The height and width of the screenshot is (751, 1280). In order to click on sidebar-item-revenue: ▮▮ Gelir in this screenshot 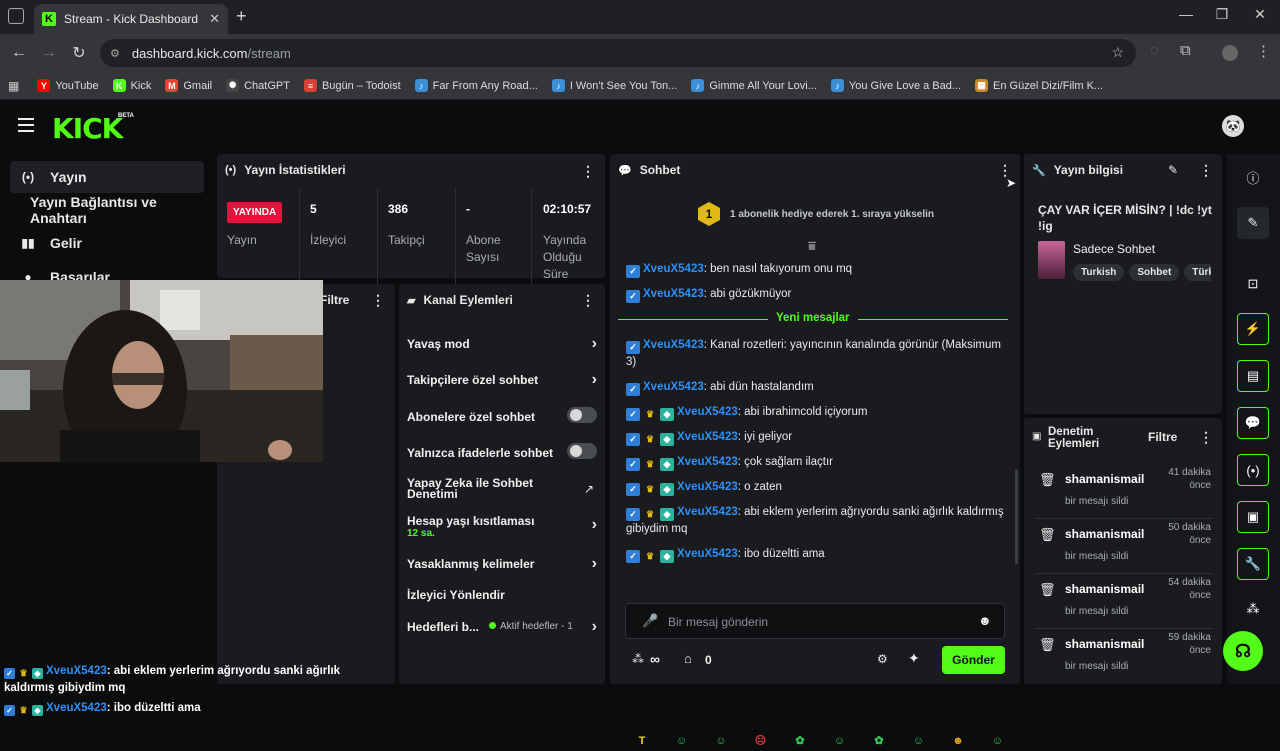, I will do `click(107, 243)`.